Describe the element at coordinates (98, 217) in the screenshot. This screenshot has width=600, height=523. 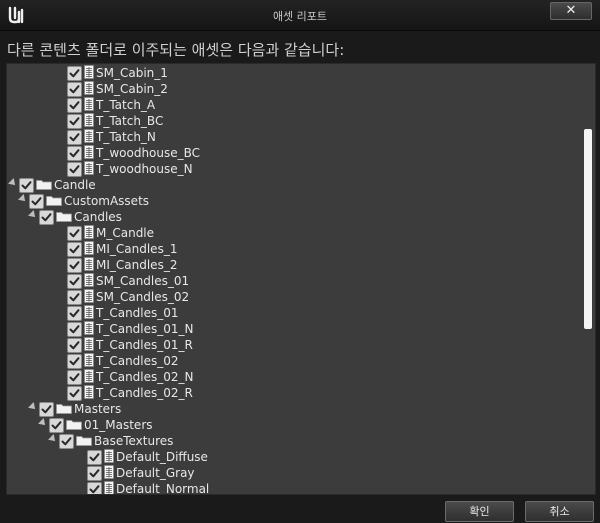
I see `tree-item-label: Candles` at that location.